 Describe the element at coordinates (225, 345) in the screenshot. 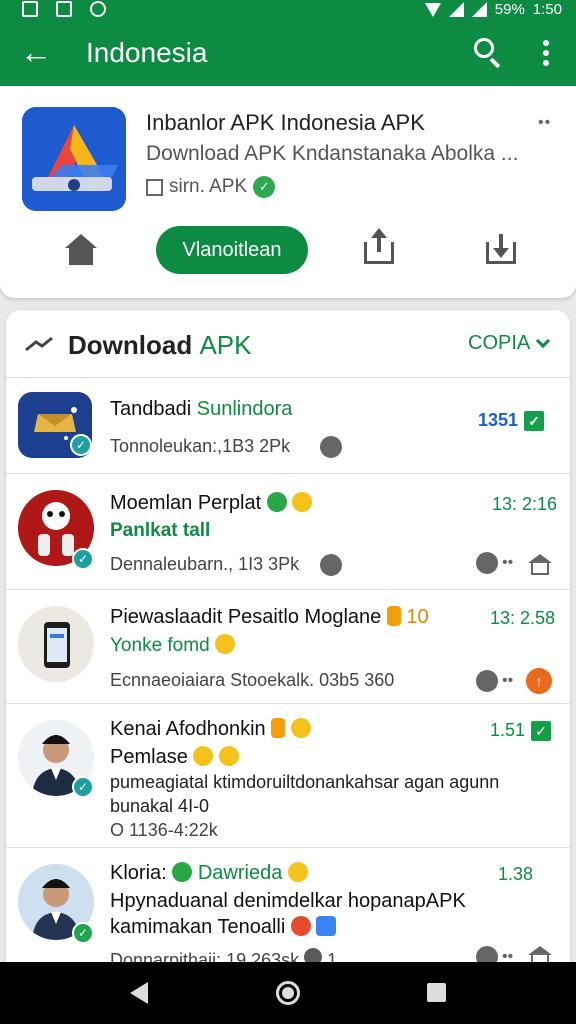

I see `list-title-accent: APK` at that location.